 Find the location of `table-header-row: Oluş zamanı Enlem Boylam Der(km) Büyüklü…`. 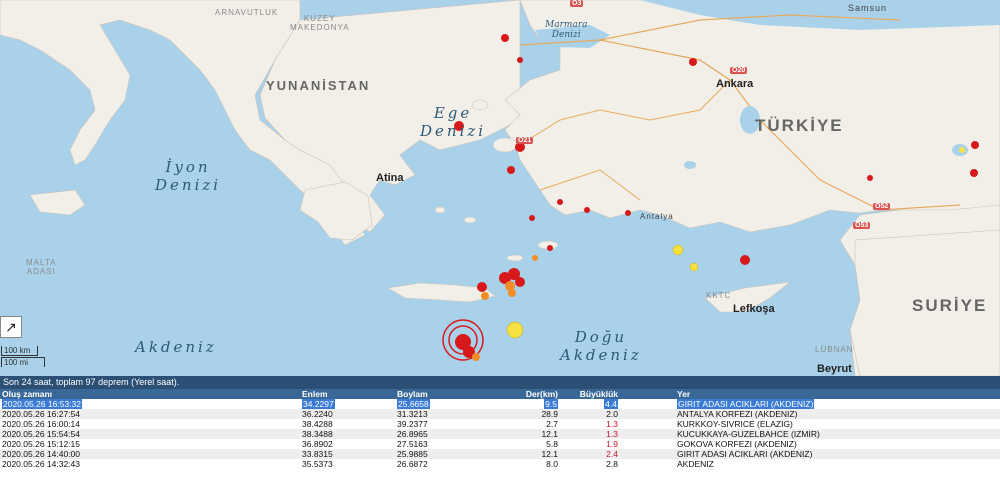

table-header-row: Oluş zamanı Enlem Boylam Der(km) Büyüklü… is located at coordinates (500, 394).